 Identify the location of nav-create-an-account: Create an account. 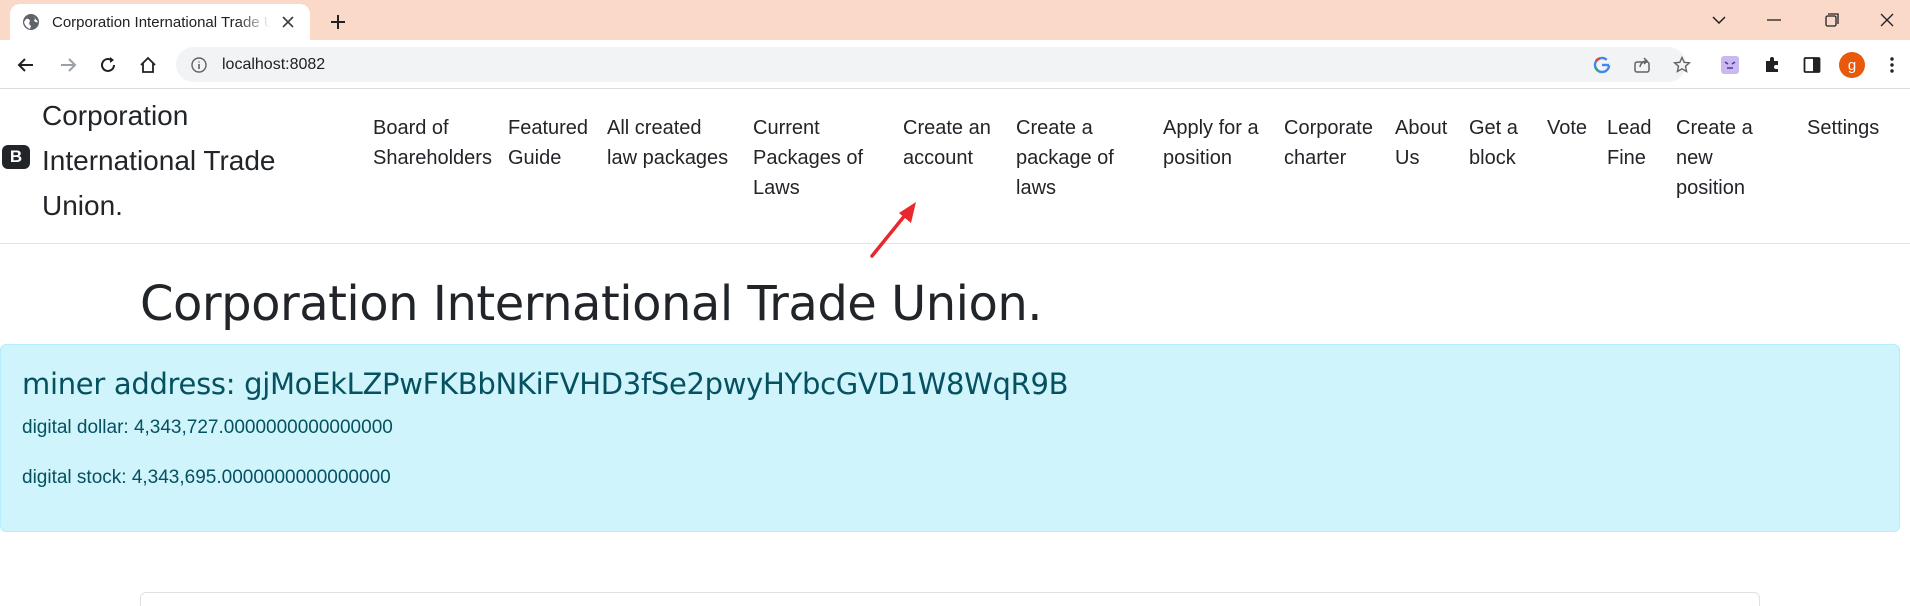
(947, 143).